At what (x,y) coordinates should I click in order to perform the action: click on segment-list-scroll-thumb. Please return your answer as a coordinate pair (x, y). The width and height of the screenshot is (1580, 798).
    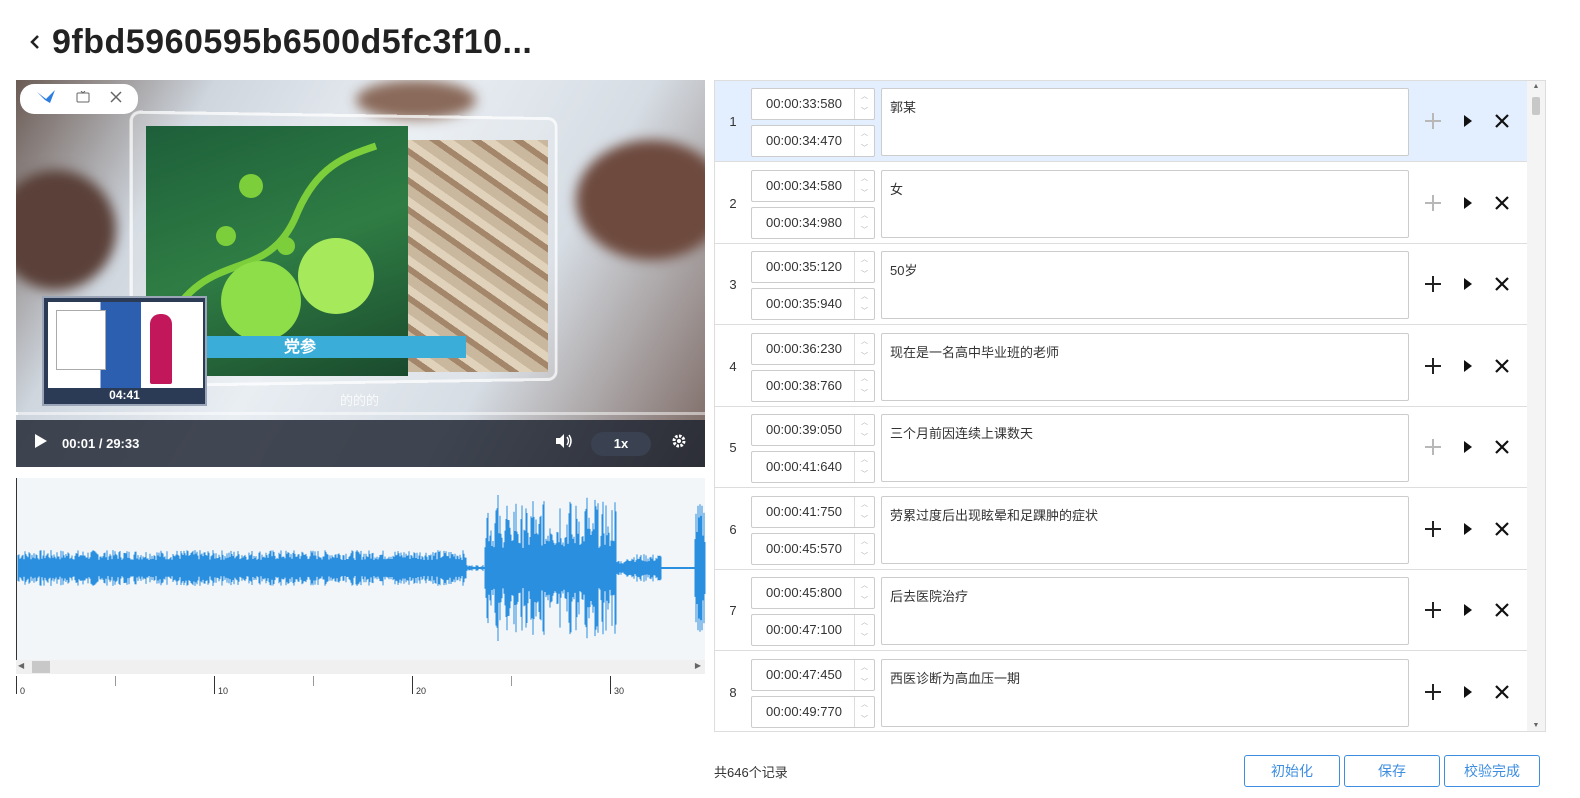
    Looking at the image, I should click on (1536, 106).